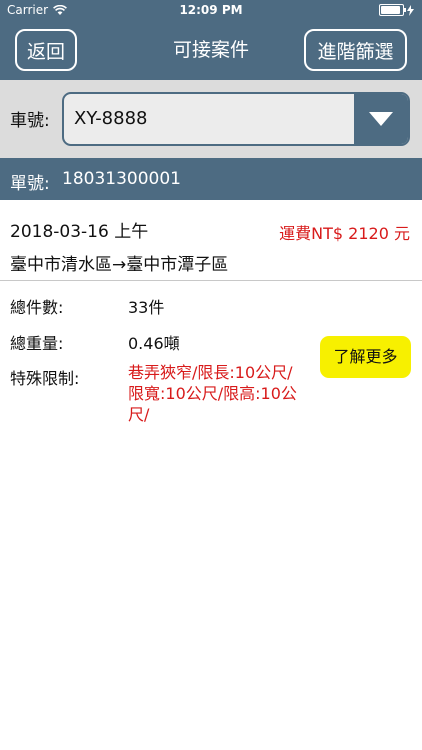  What do you see at coordinates (79, 232) in the screenshot?
I see `case-date: 2018-03-16 上午` at bounding box center [79, 232].